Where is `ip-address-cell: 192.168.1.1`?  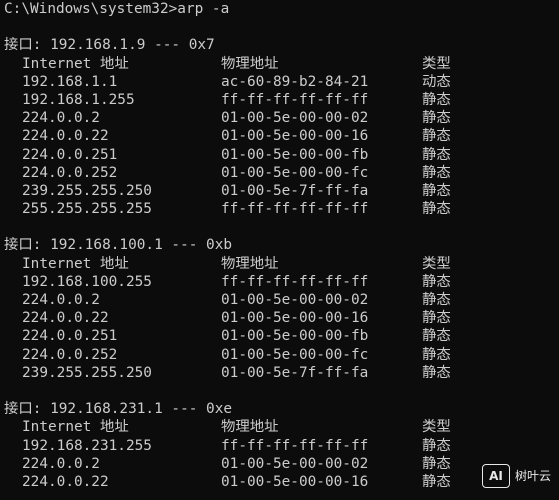 ip-address-cell: 192.168.1.1 is located at coordinates (70, 81).